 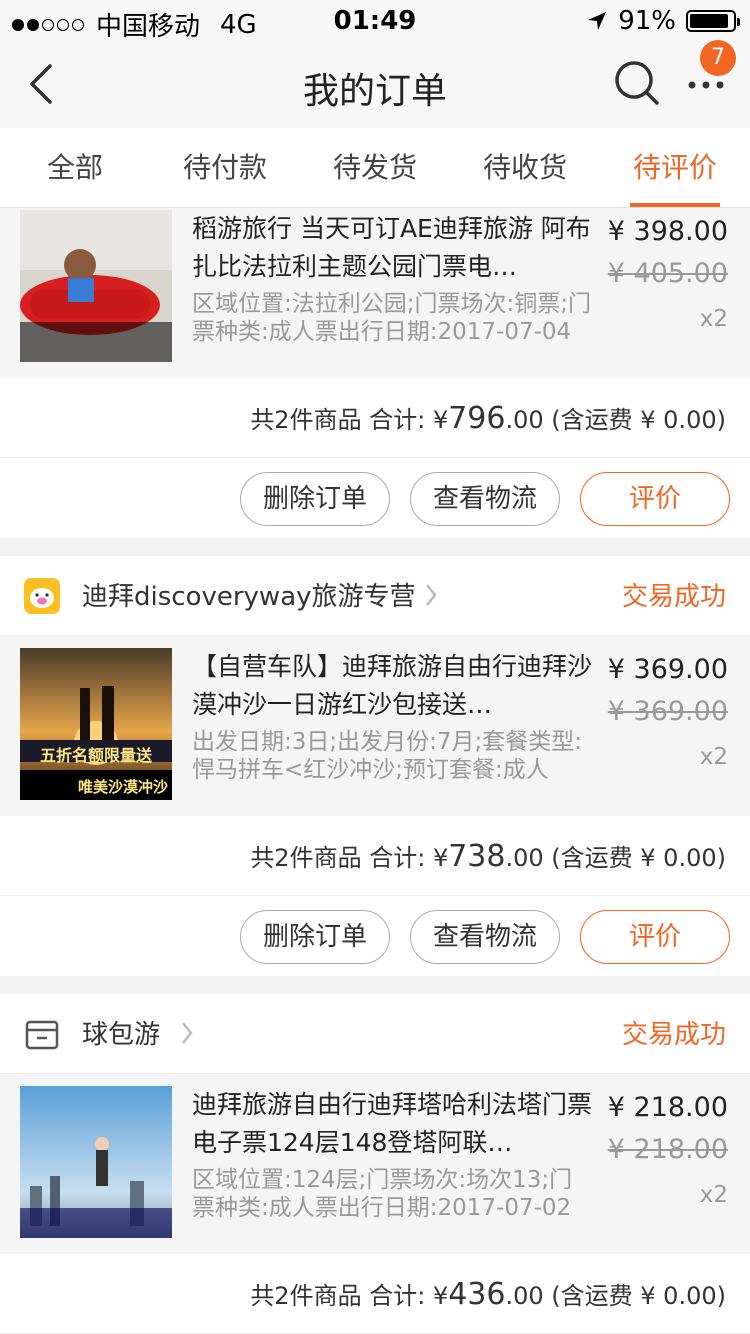 I want to click on thumb-caption: 唯美沙漠冲沙, so click(x=122, y=787).